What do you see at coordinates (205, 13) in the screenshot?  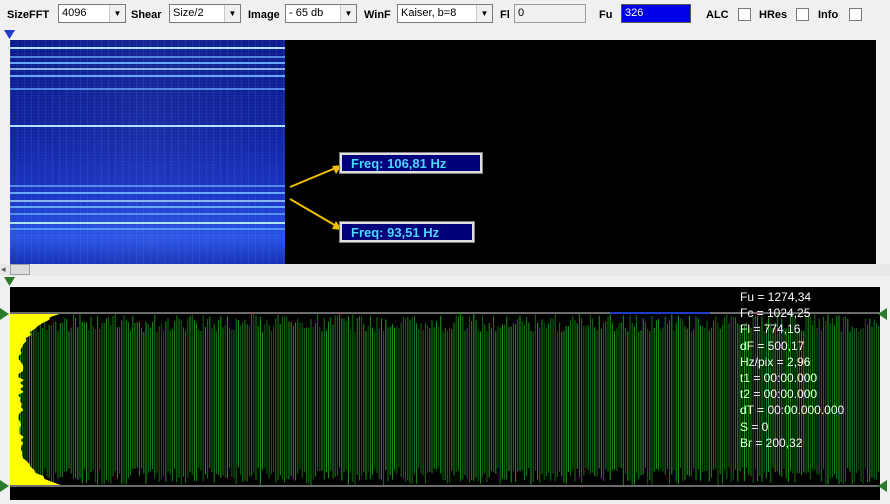 I see `shear-select: Size/2 ▼` at bounding box center [205, 13].